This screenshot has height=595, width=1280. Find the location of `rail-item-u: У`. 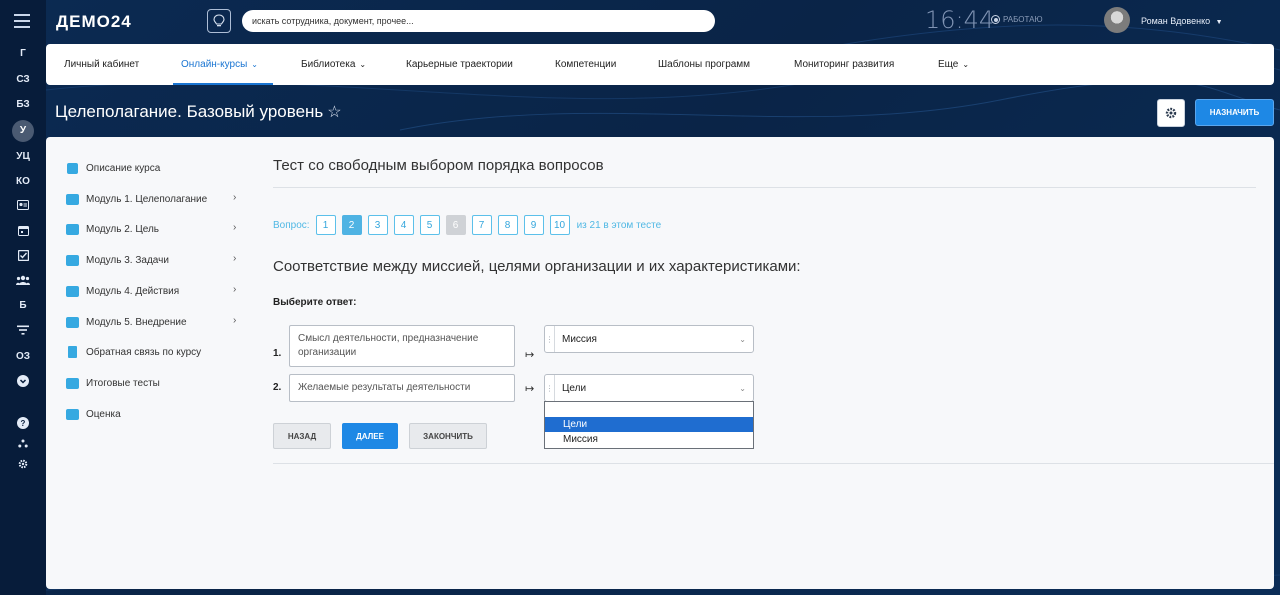

rail-item-u: У is located at coordinates (23, 131).